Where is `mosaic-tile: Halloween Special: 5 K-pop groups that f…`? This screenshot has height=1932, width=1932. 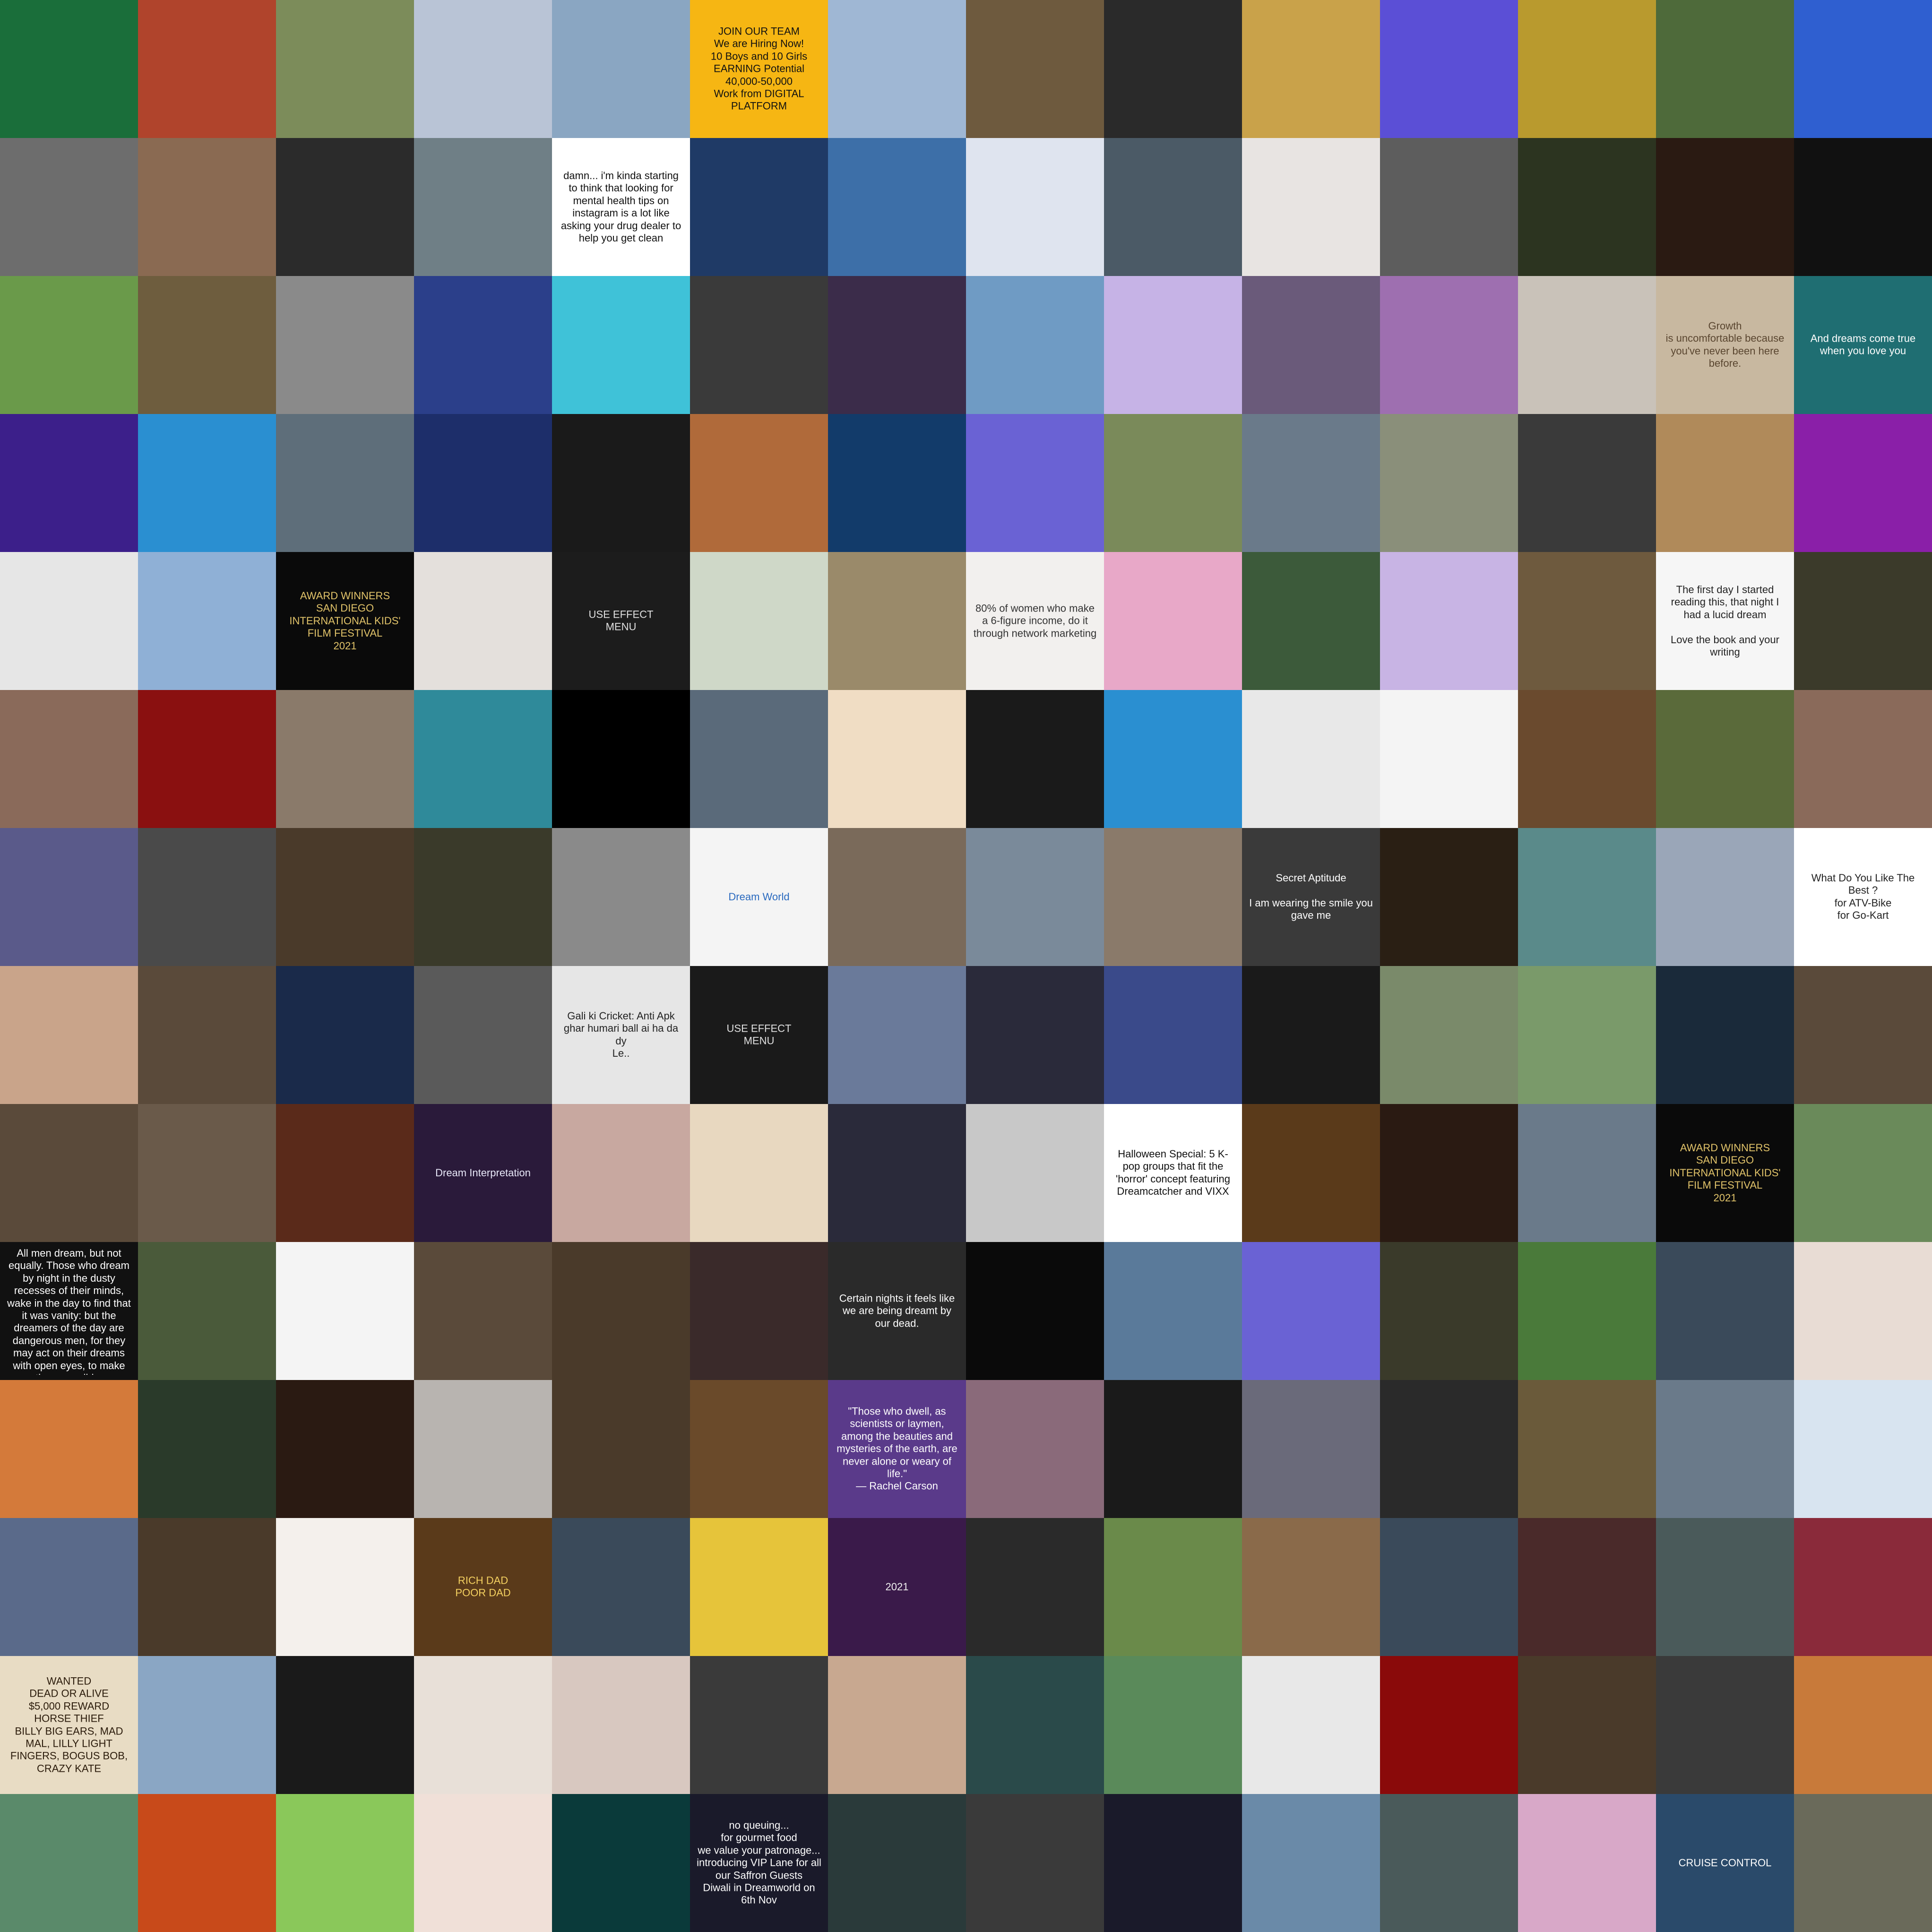 mosaic-tile: Halloween Special: 5 K-pop groups that f… is located at coordinates (1173, 1173).